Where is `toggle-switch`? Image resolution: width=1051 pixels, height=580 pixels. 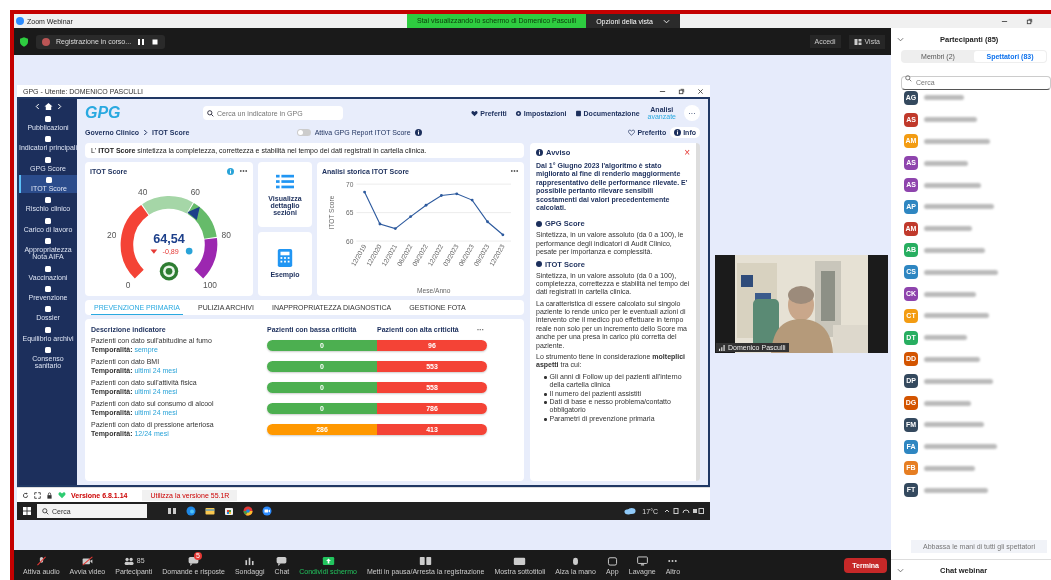 toggle-switch is located at coordinates (303, 132).